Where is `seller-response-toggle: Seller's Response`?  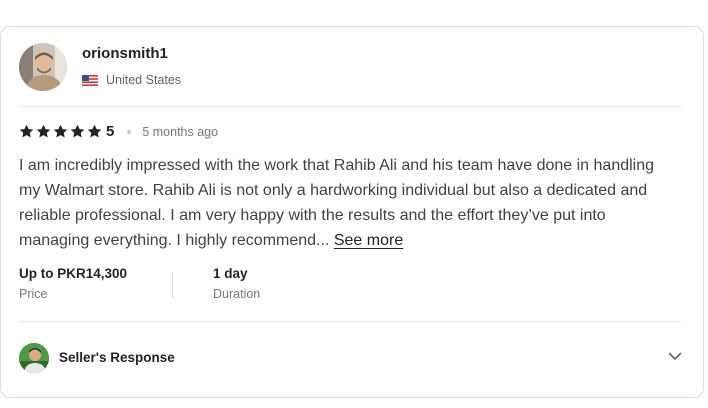
seller-response-toggle: Seller's Response is located at coordinates (351, 358).